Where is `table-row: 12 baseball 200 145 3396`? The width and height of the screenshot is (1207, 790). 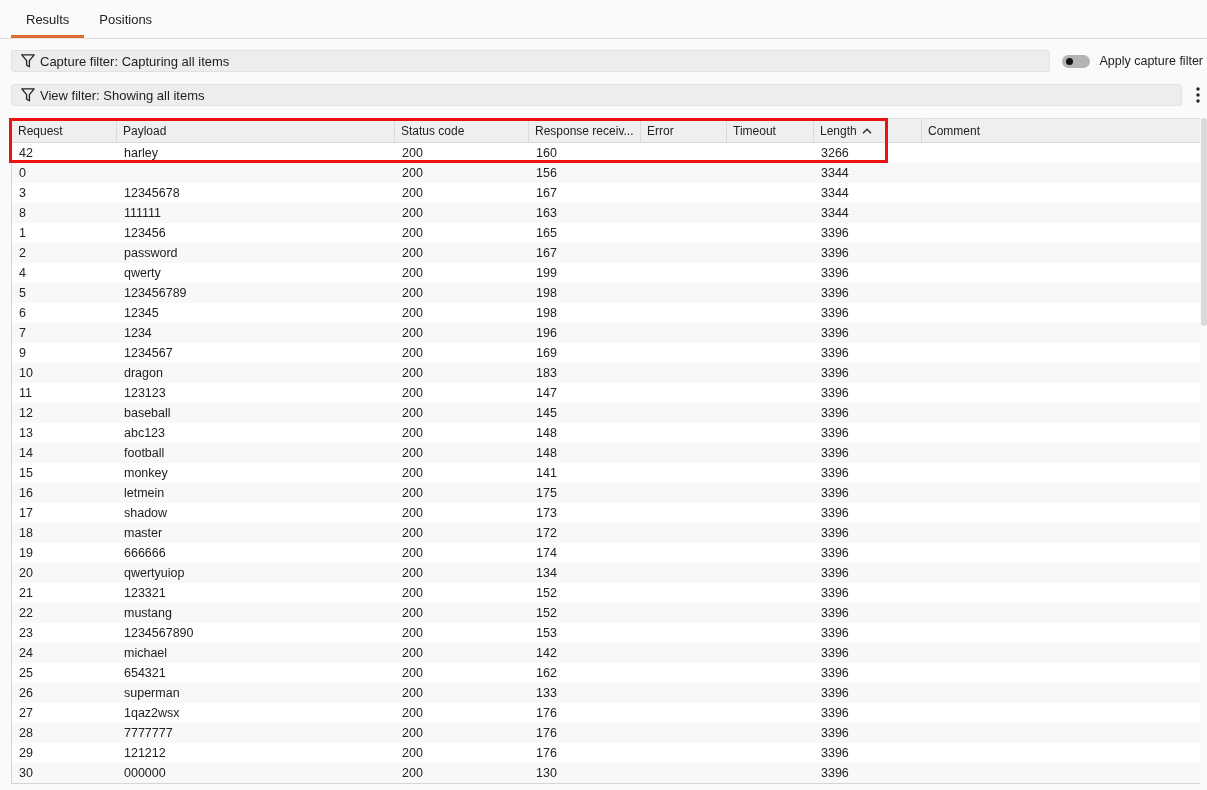 table-row: 12 baseball 200 145 3396 is located at coordinates (606, 413).